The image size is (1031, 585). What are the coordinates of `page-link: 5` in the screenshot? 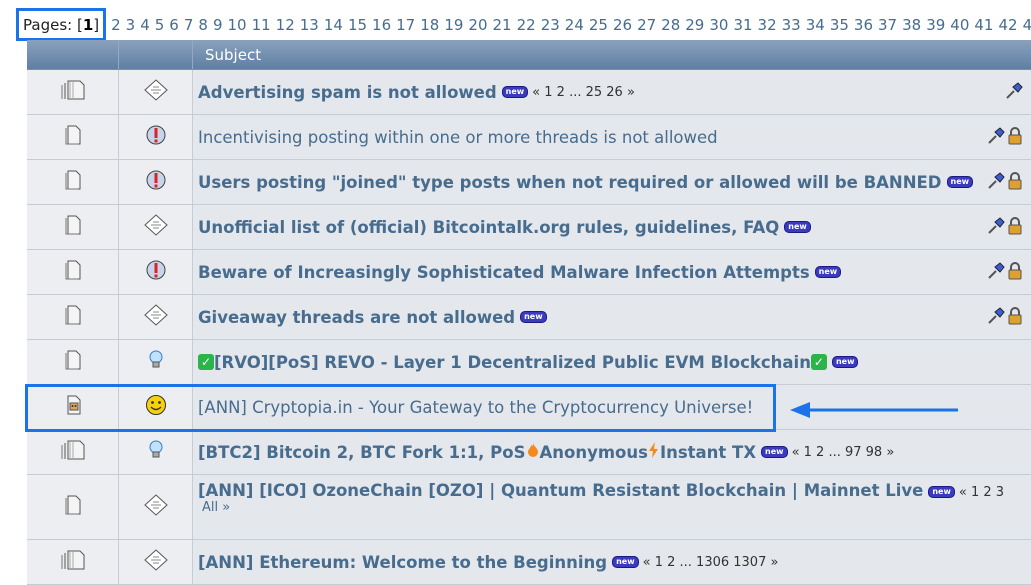 It's located at (160, 25).